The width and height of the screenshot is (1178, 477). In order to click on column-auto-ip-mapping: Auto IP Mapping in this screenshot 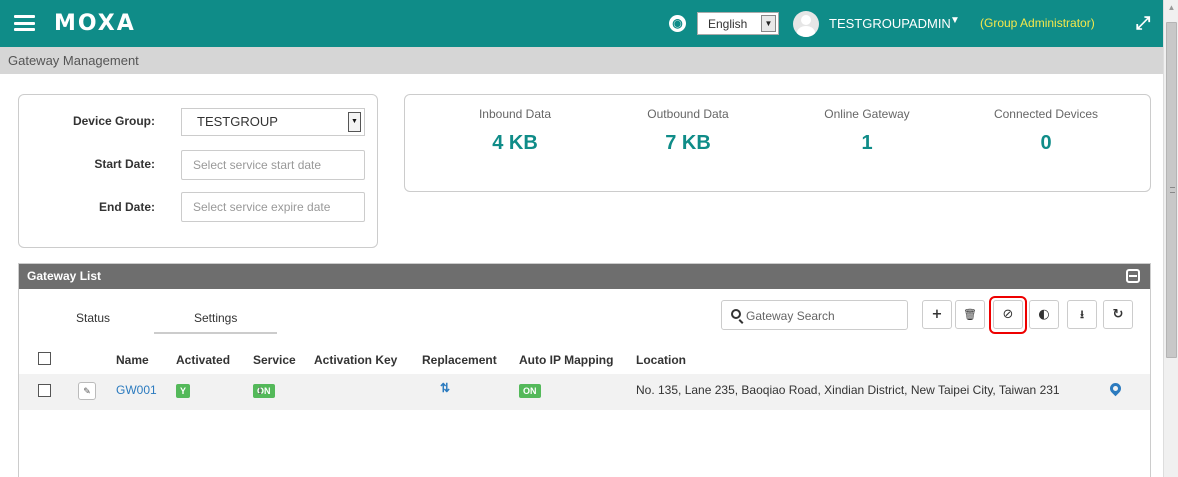, I will do `click(566, 360)`.